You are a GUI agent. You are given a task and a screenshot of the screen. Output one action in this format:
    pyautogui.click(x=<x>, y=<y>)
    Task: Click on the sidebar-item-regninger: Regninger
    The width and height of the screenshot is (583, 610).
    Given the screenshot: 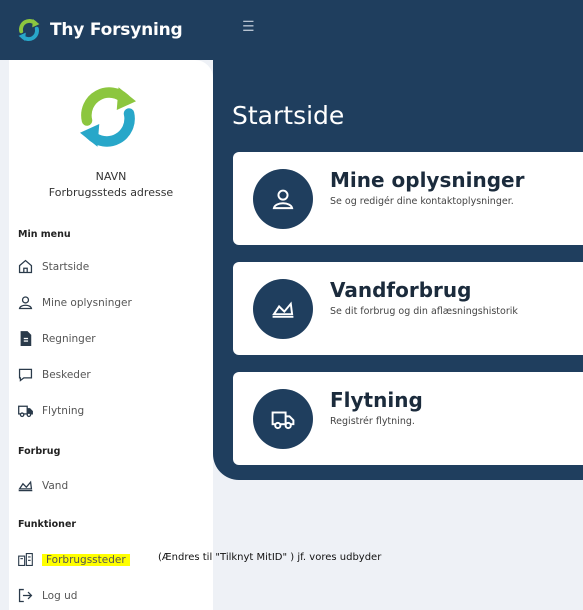 What is the action you would take?
    pyautogui.click(x=56, y=338)
    